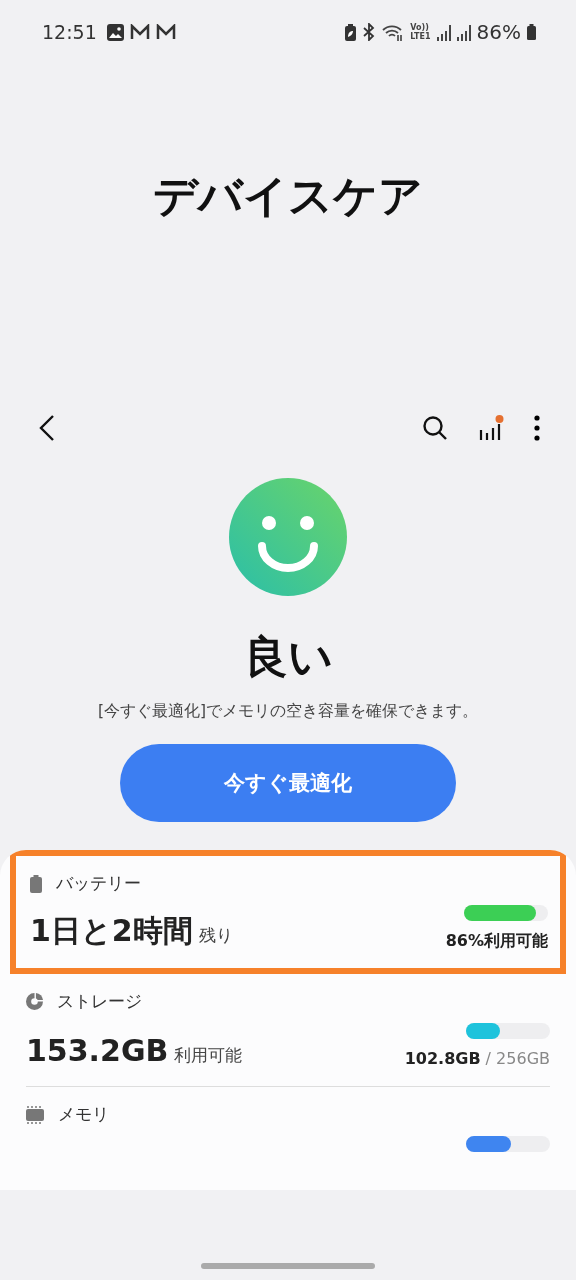  What do you see at coordinates (419, 27) in the screenshot?
I see `volte-label: Vo))` at bounding box center [419, 27].